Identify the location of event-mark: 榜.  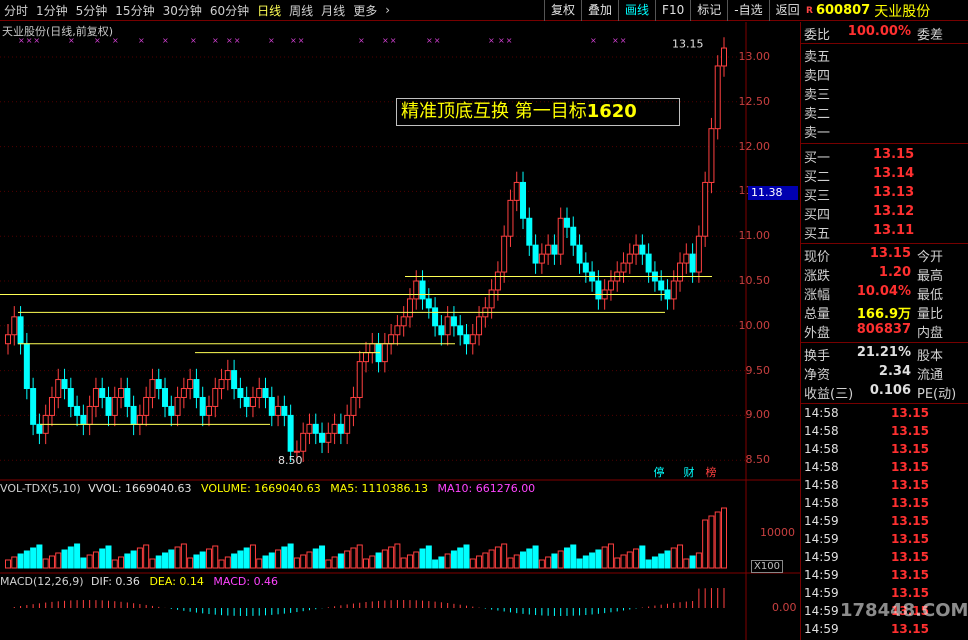
(711, 473).